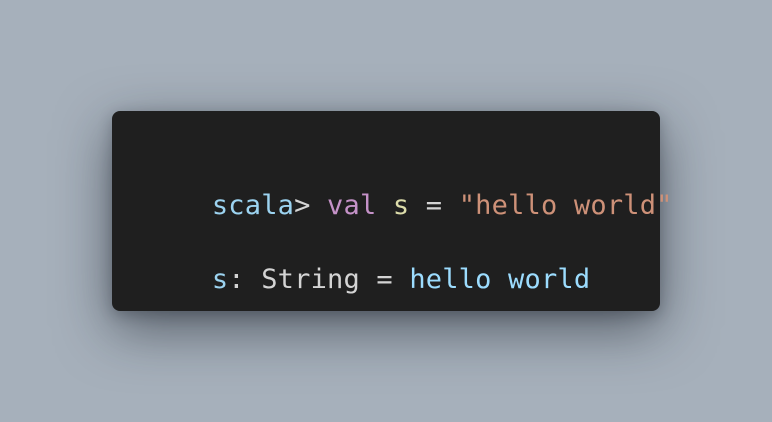  Describe the element at coordinates (319, 279) in the screenshot. I see `result-type: : String =` at that location.